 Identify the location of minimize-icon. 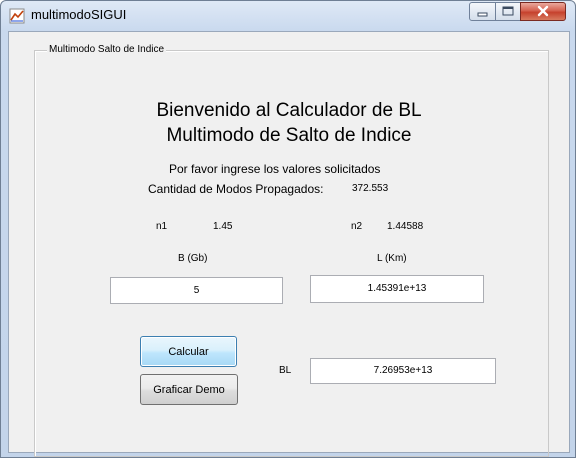
(482, 14).